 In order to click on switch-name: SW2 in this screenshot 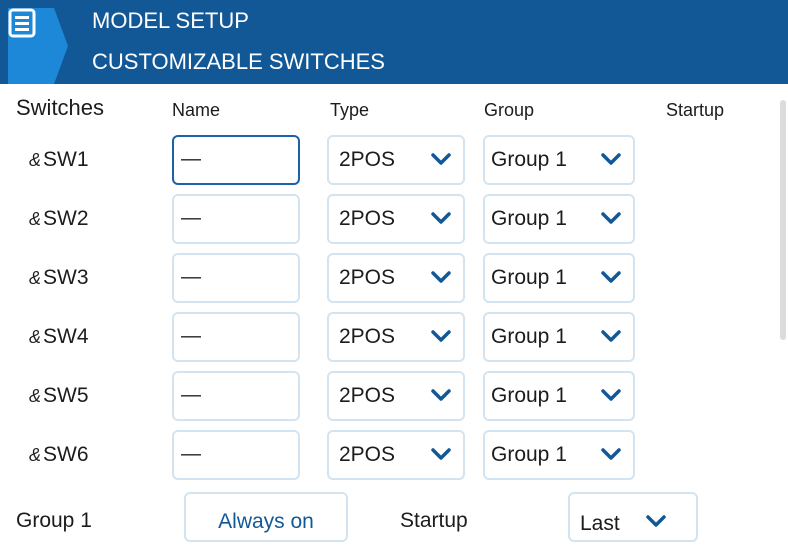, I will do `click(66, 218)`.